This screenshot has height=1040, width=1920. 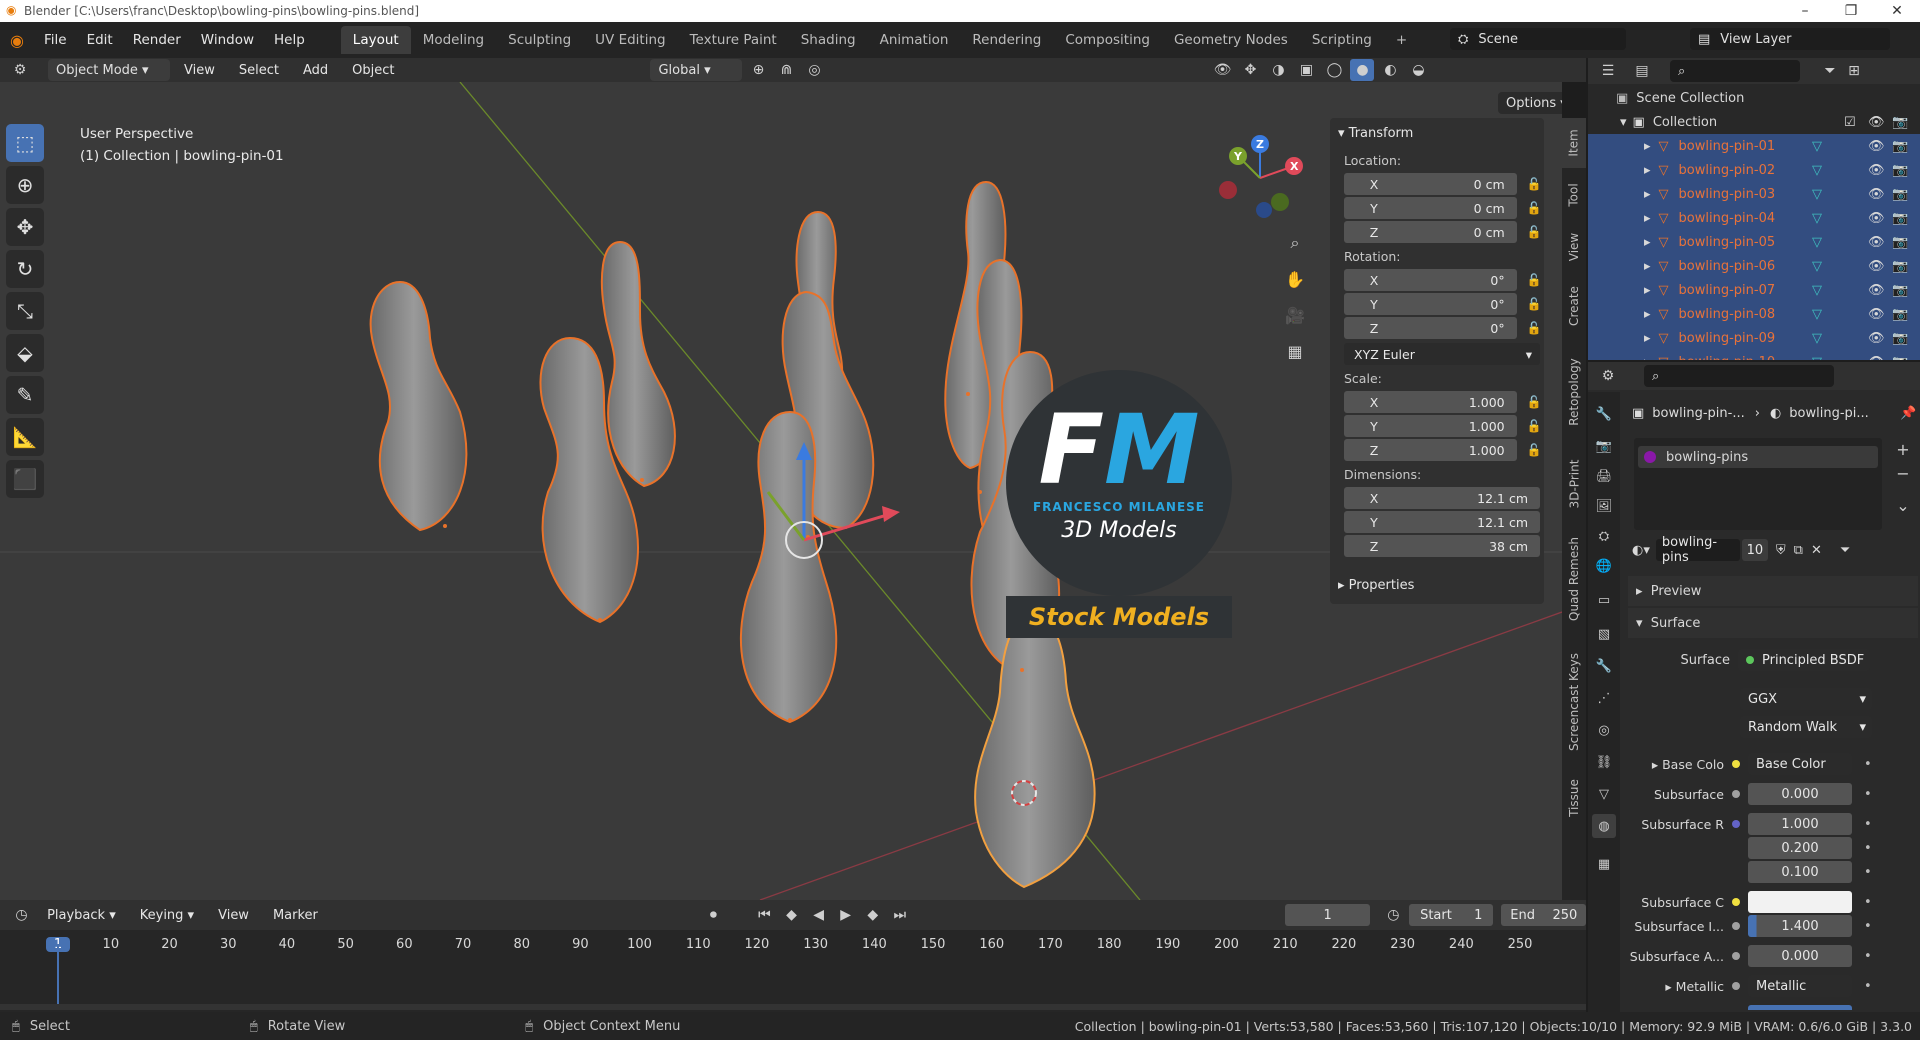 What do you see at coordinates (1418, 70) in the screenshot?
I see `rendered-shading-icon: ◒` at bounding box center [1418, 70].